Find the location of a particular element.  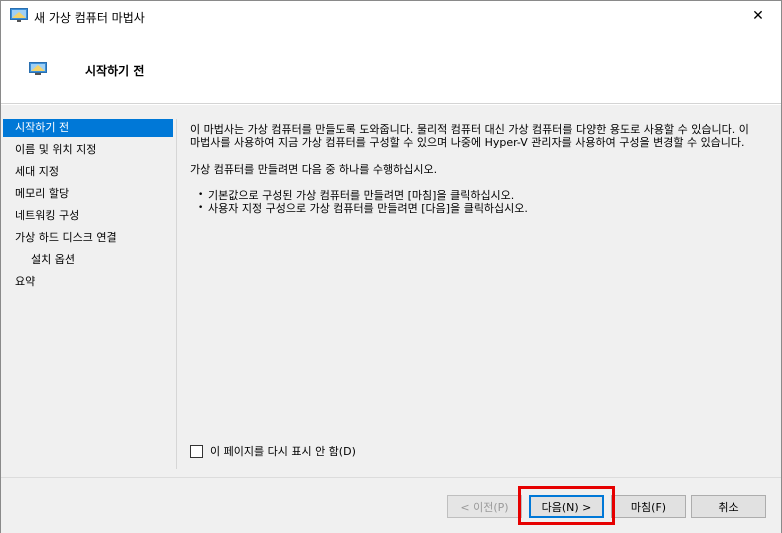

dont-show-again-option: 이 페이지를 다시 표시 안 함(D) is located at coordinates (273, 451).